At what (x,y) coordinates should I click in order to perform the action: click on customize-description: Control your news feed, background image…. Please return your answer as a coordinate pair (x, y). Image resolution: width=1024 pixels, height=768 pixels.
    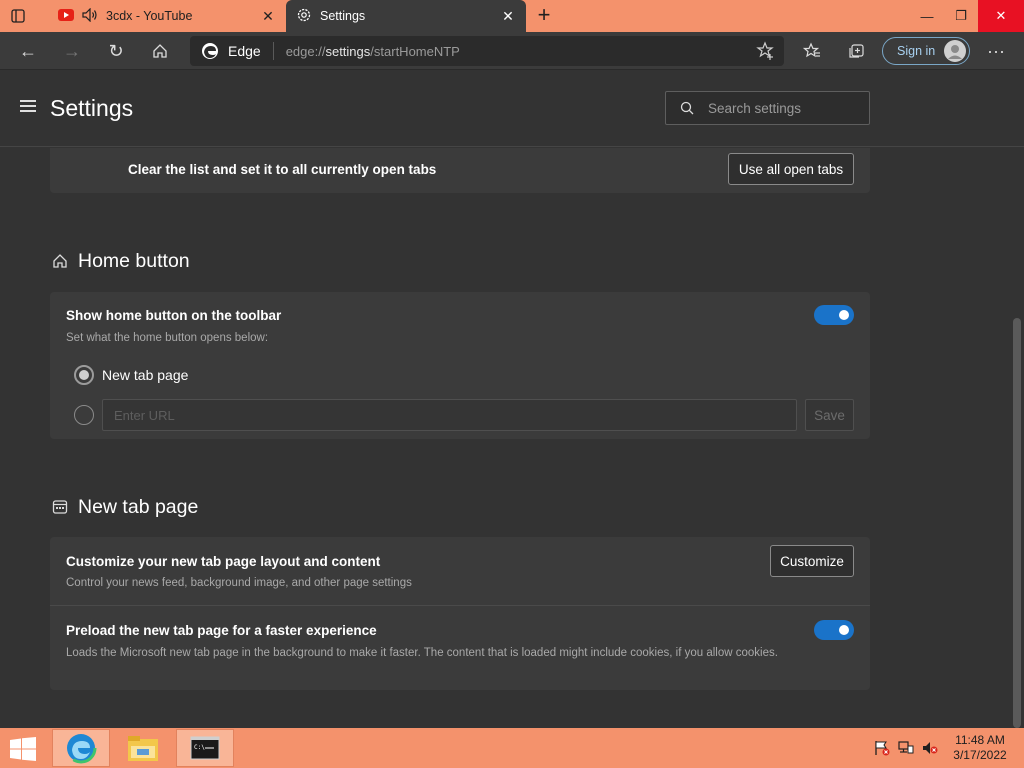
    Looking at the image, I should click on (239, 583).